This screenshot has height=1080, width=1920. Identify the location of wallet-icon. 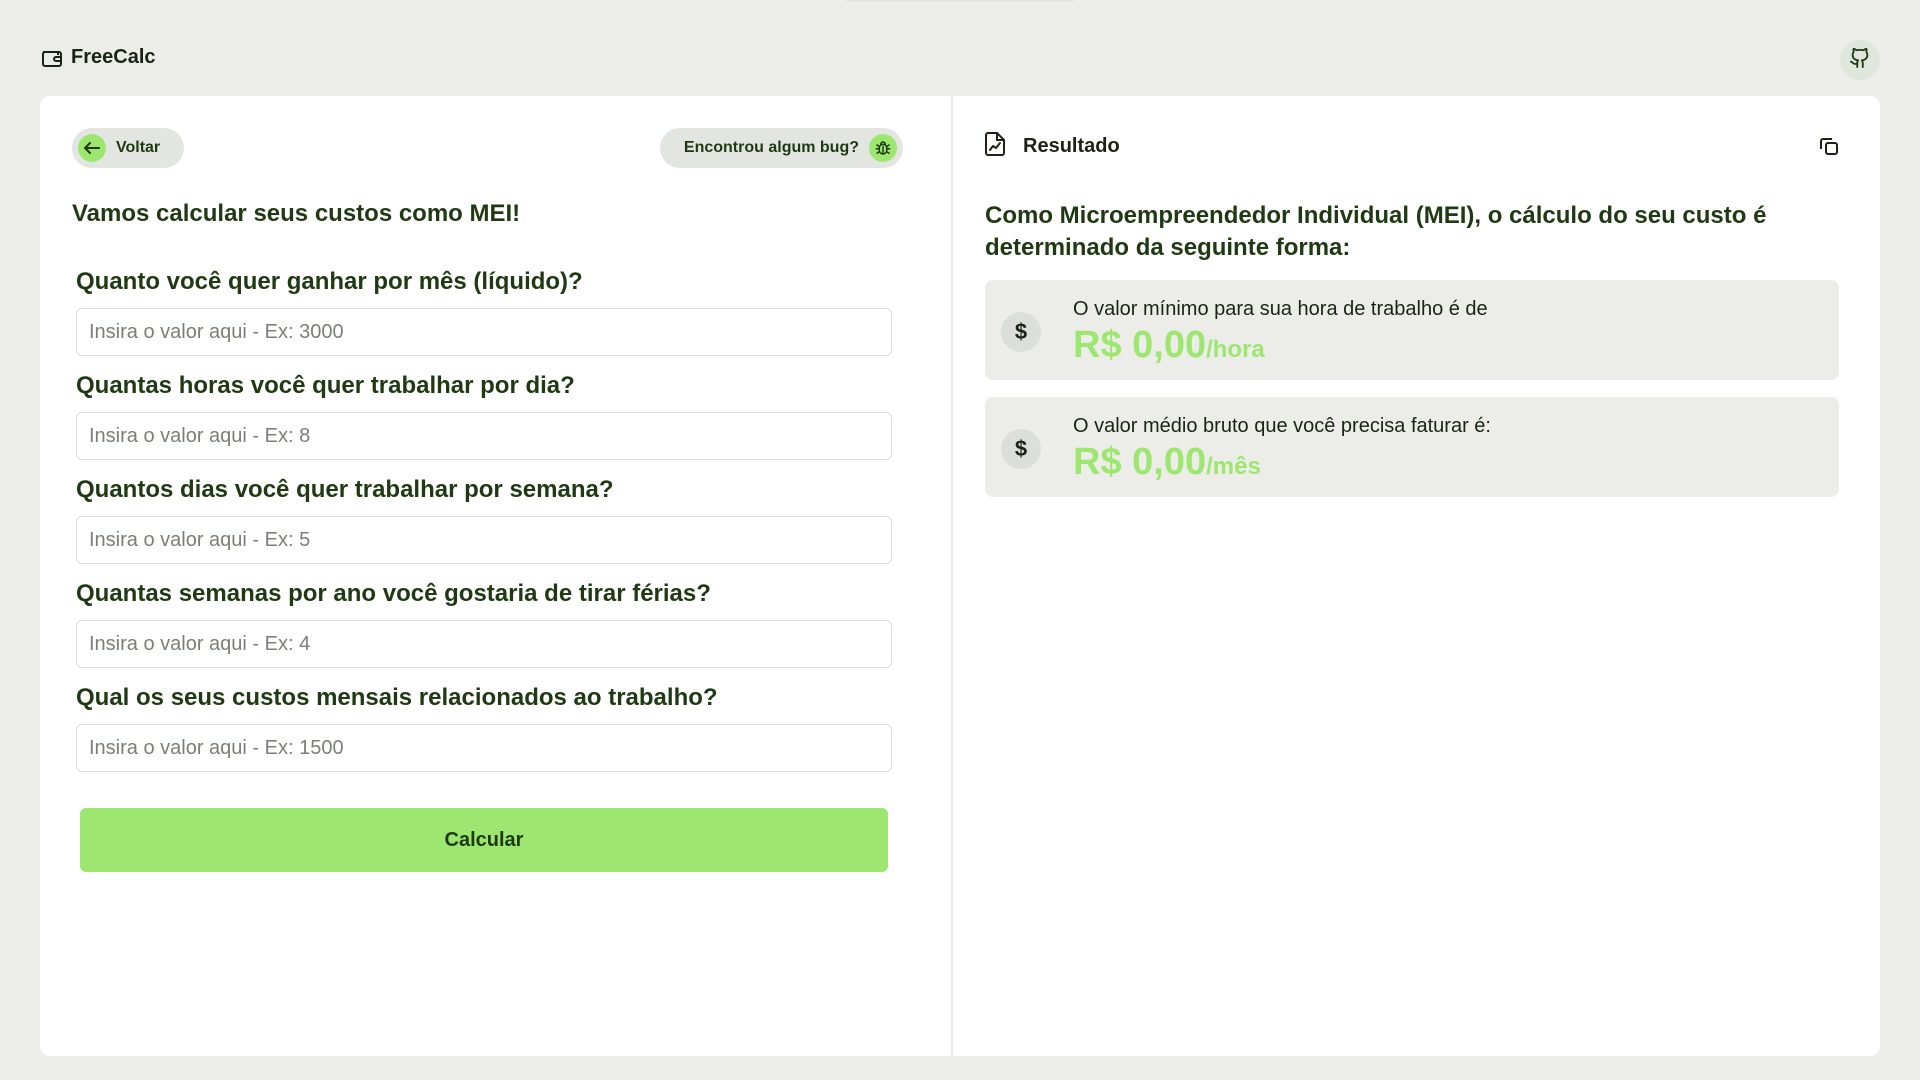
(52, 58).